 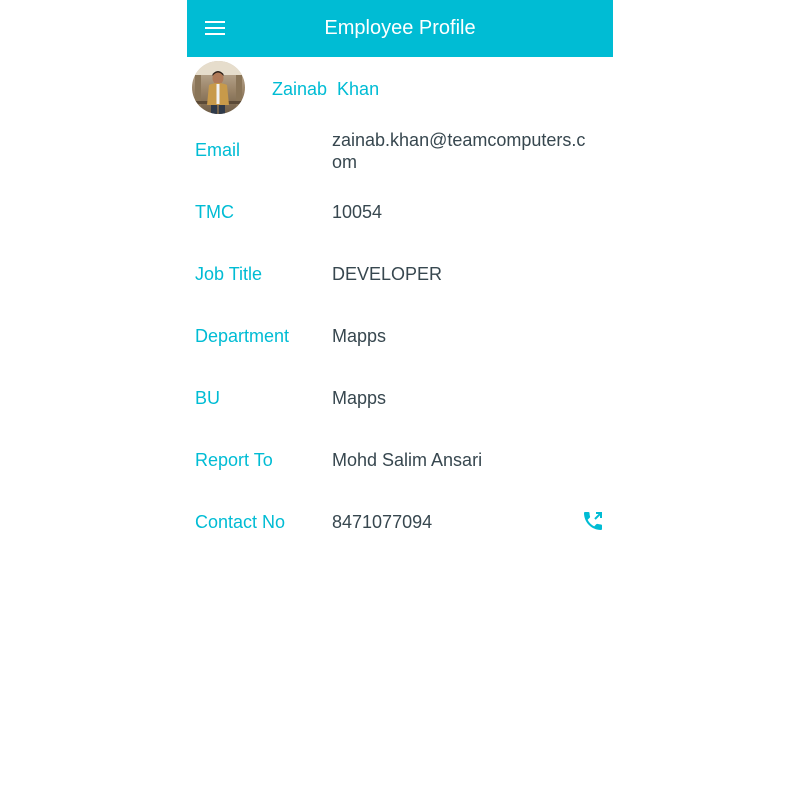 I want to click on report-to-value: Mohd Salim Ansari, so click(x=407, y=460).